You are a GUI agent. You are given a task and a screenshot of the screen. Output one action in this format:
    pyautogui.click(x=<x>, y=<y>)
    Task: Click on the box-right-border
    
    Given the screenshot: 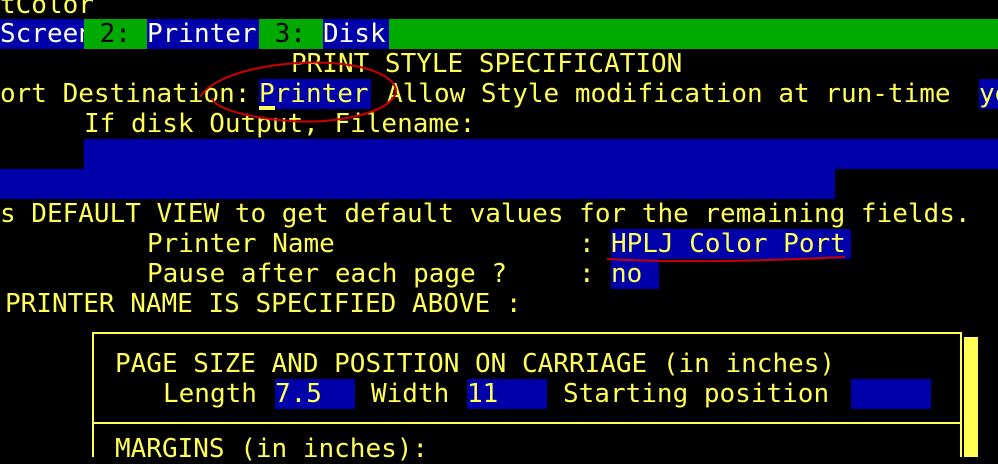 What is the action you would take?
    pyautogui.click(x=961, y=394)
    